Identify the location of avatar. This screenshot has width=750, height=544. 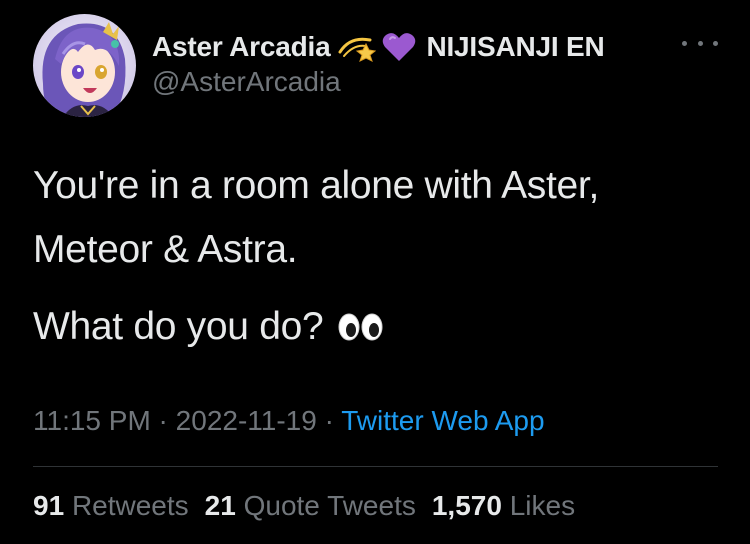
(84, 65).